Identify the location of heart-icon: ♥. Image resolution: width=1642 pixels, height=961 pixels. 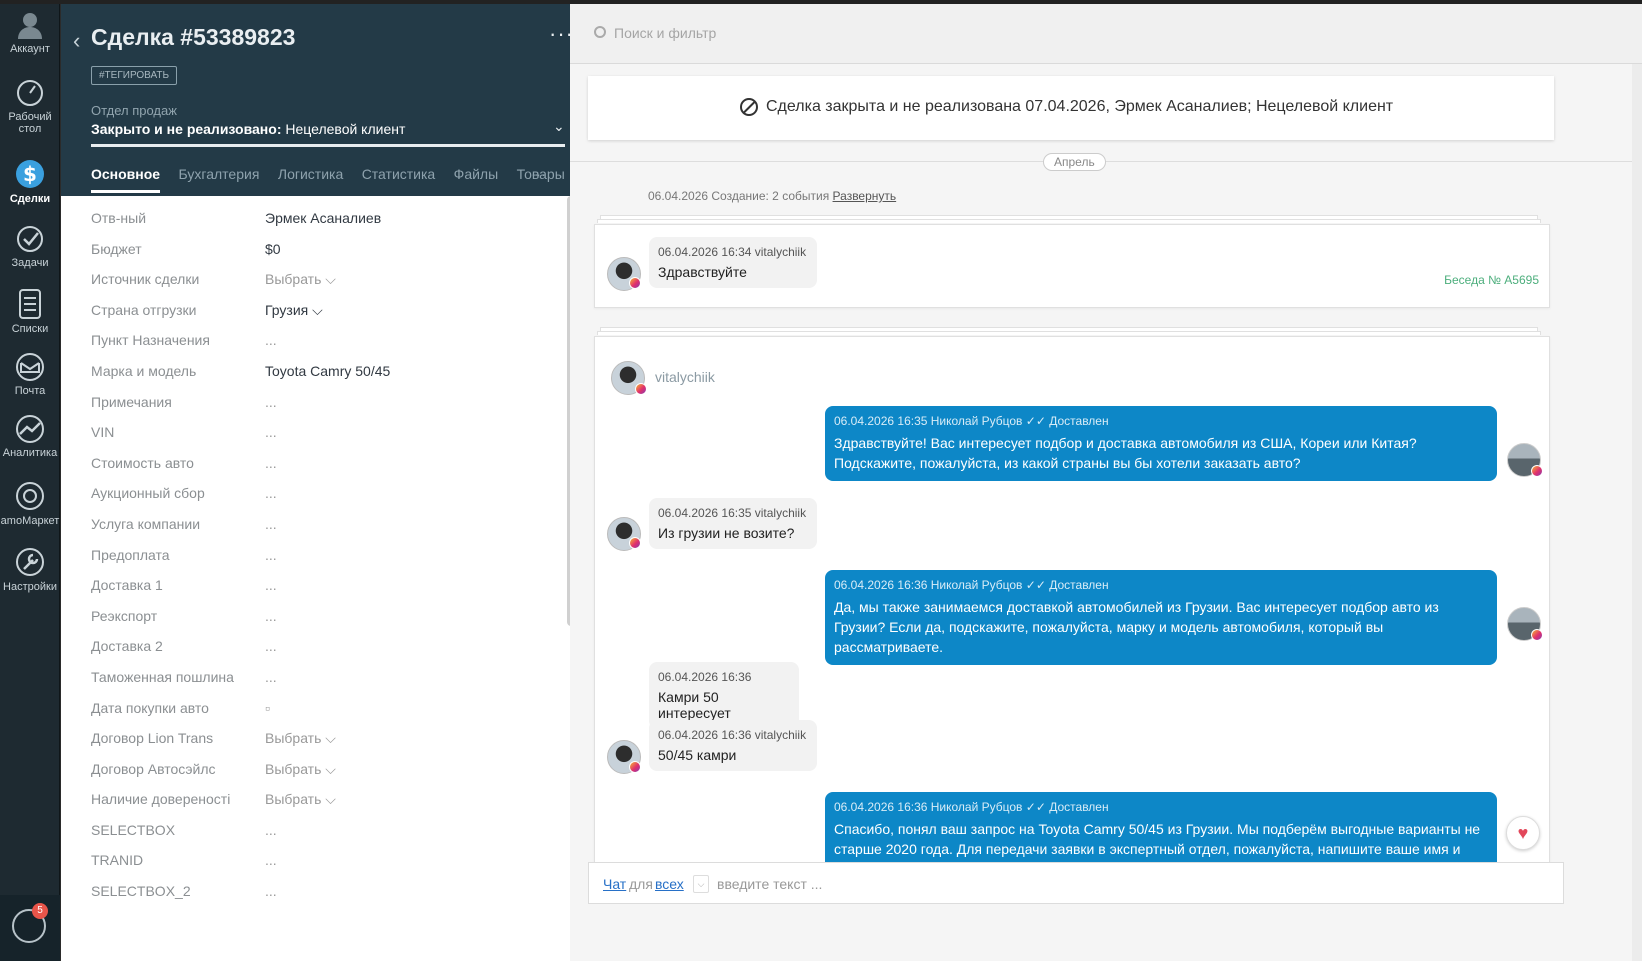
(1523, 833).